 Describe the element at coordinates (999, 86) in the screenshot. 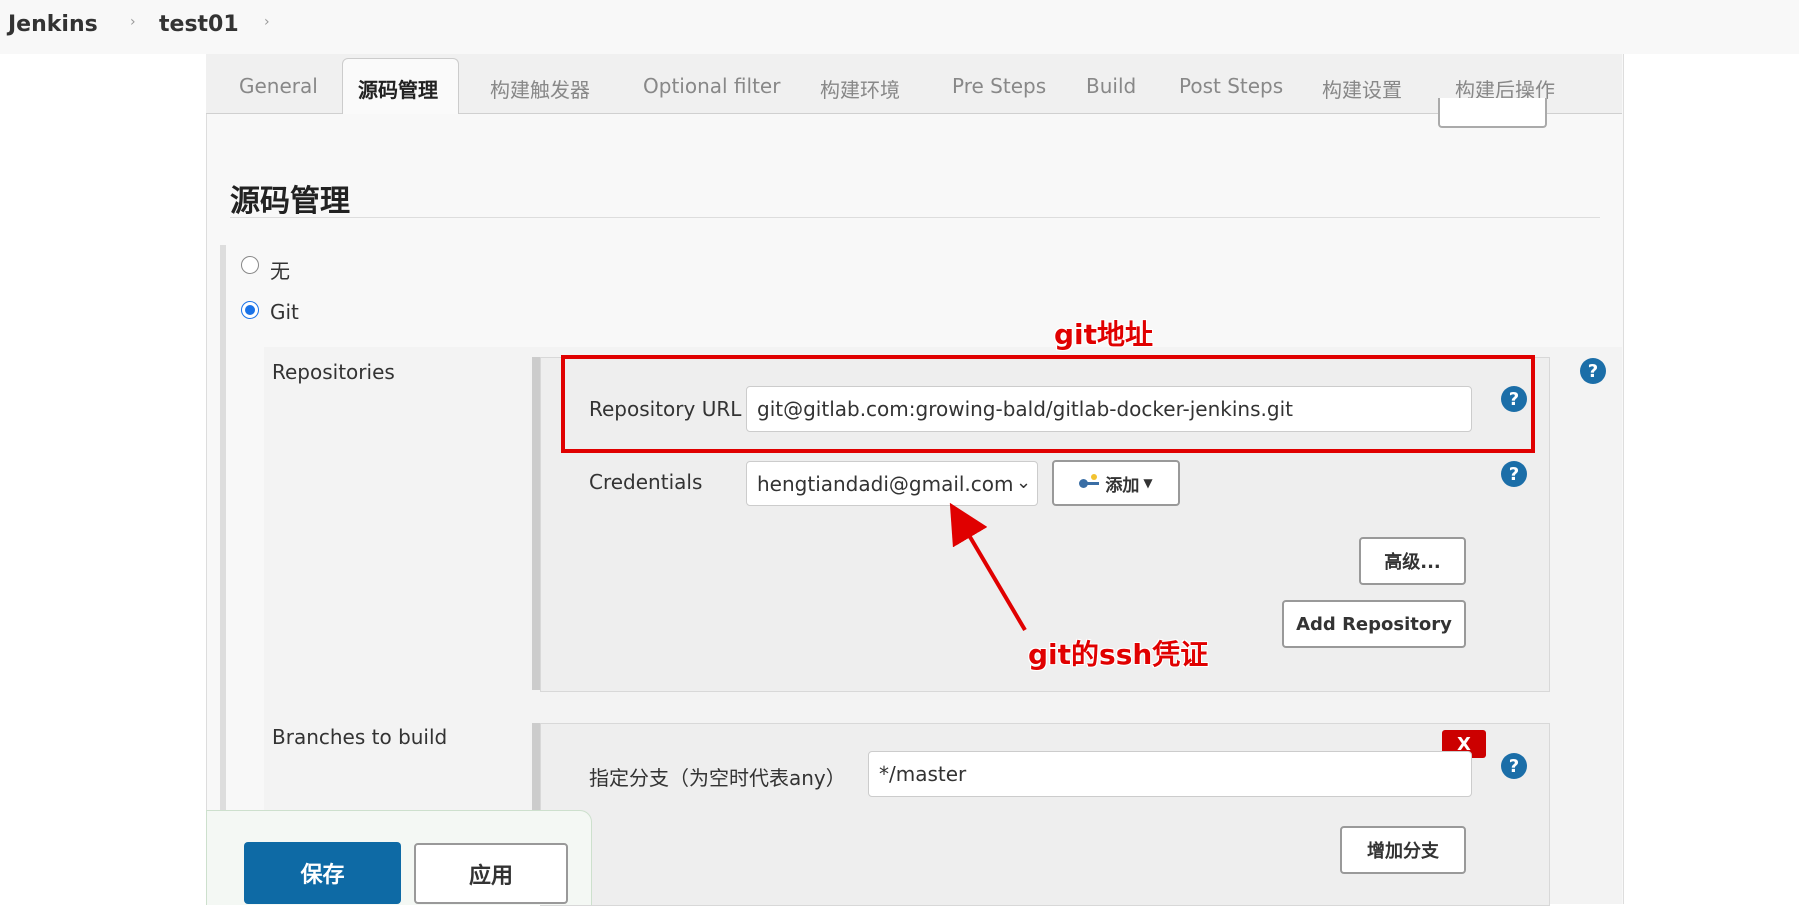

I see `tab-pre-steps: Pre Steps` at that location.